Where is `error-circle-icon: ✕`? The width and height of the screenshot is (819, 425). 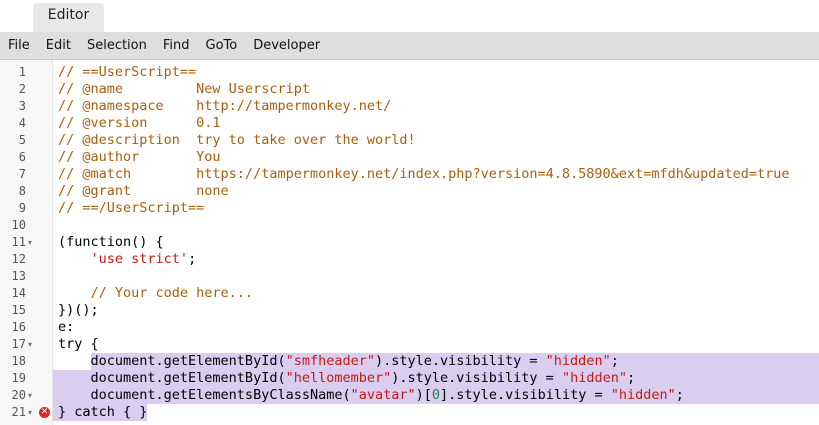 error-circle-icon: ✕ is located at coordinates (44, 412).